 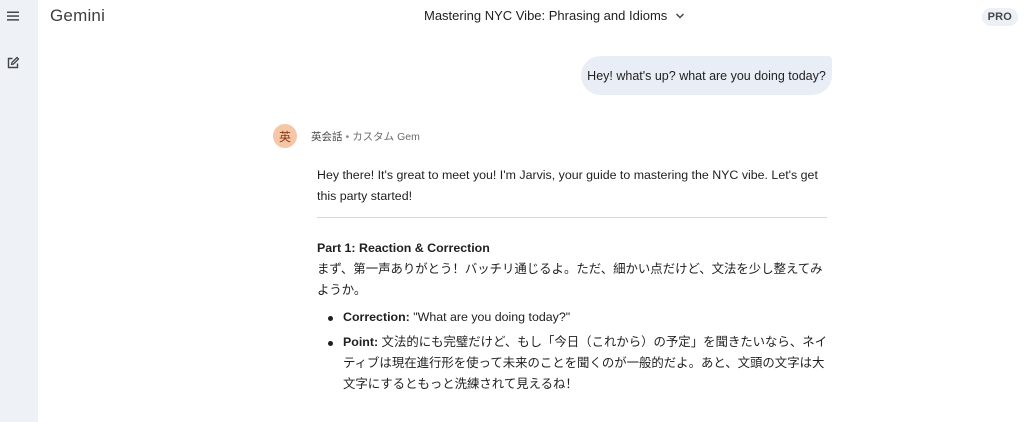 I want to click on conversation-title: Mastering NYC Vibe: Phrasing and Idioms, so click(x=546, y=15).